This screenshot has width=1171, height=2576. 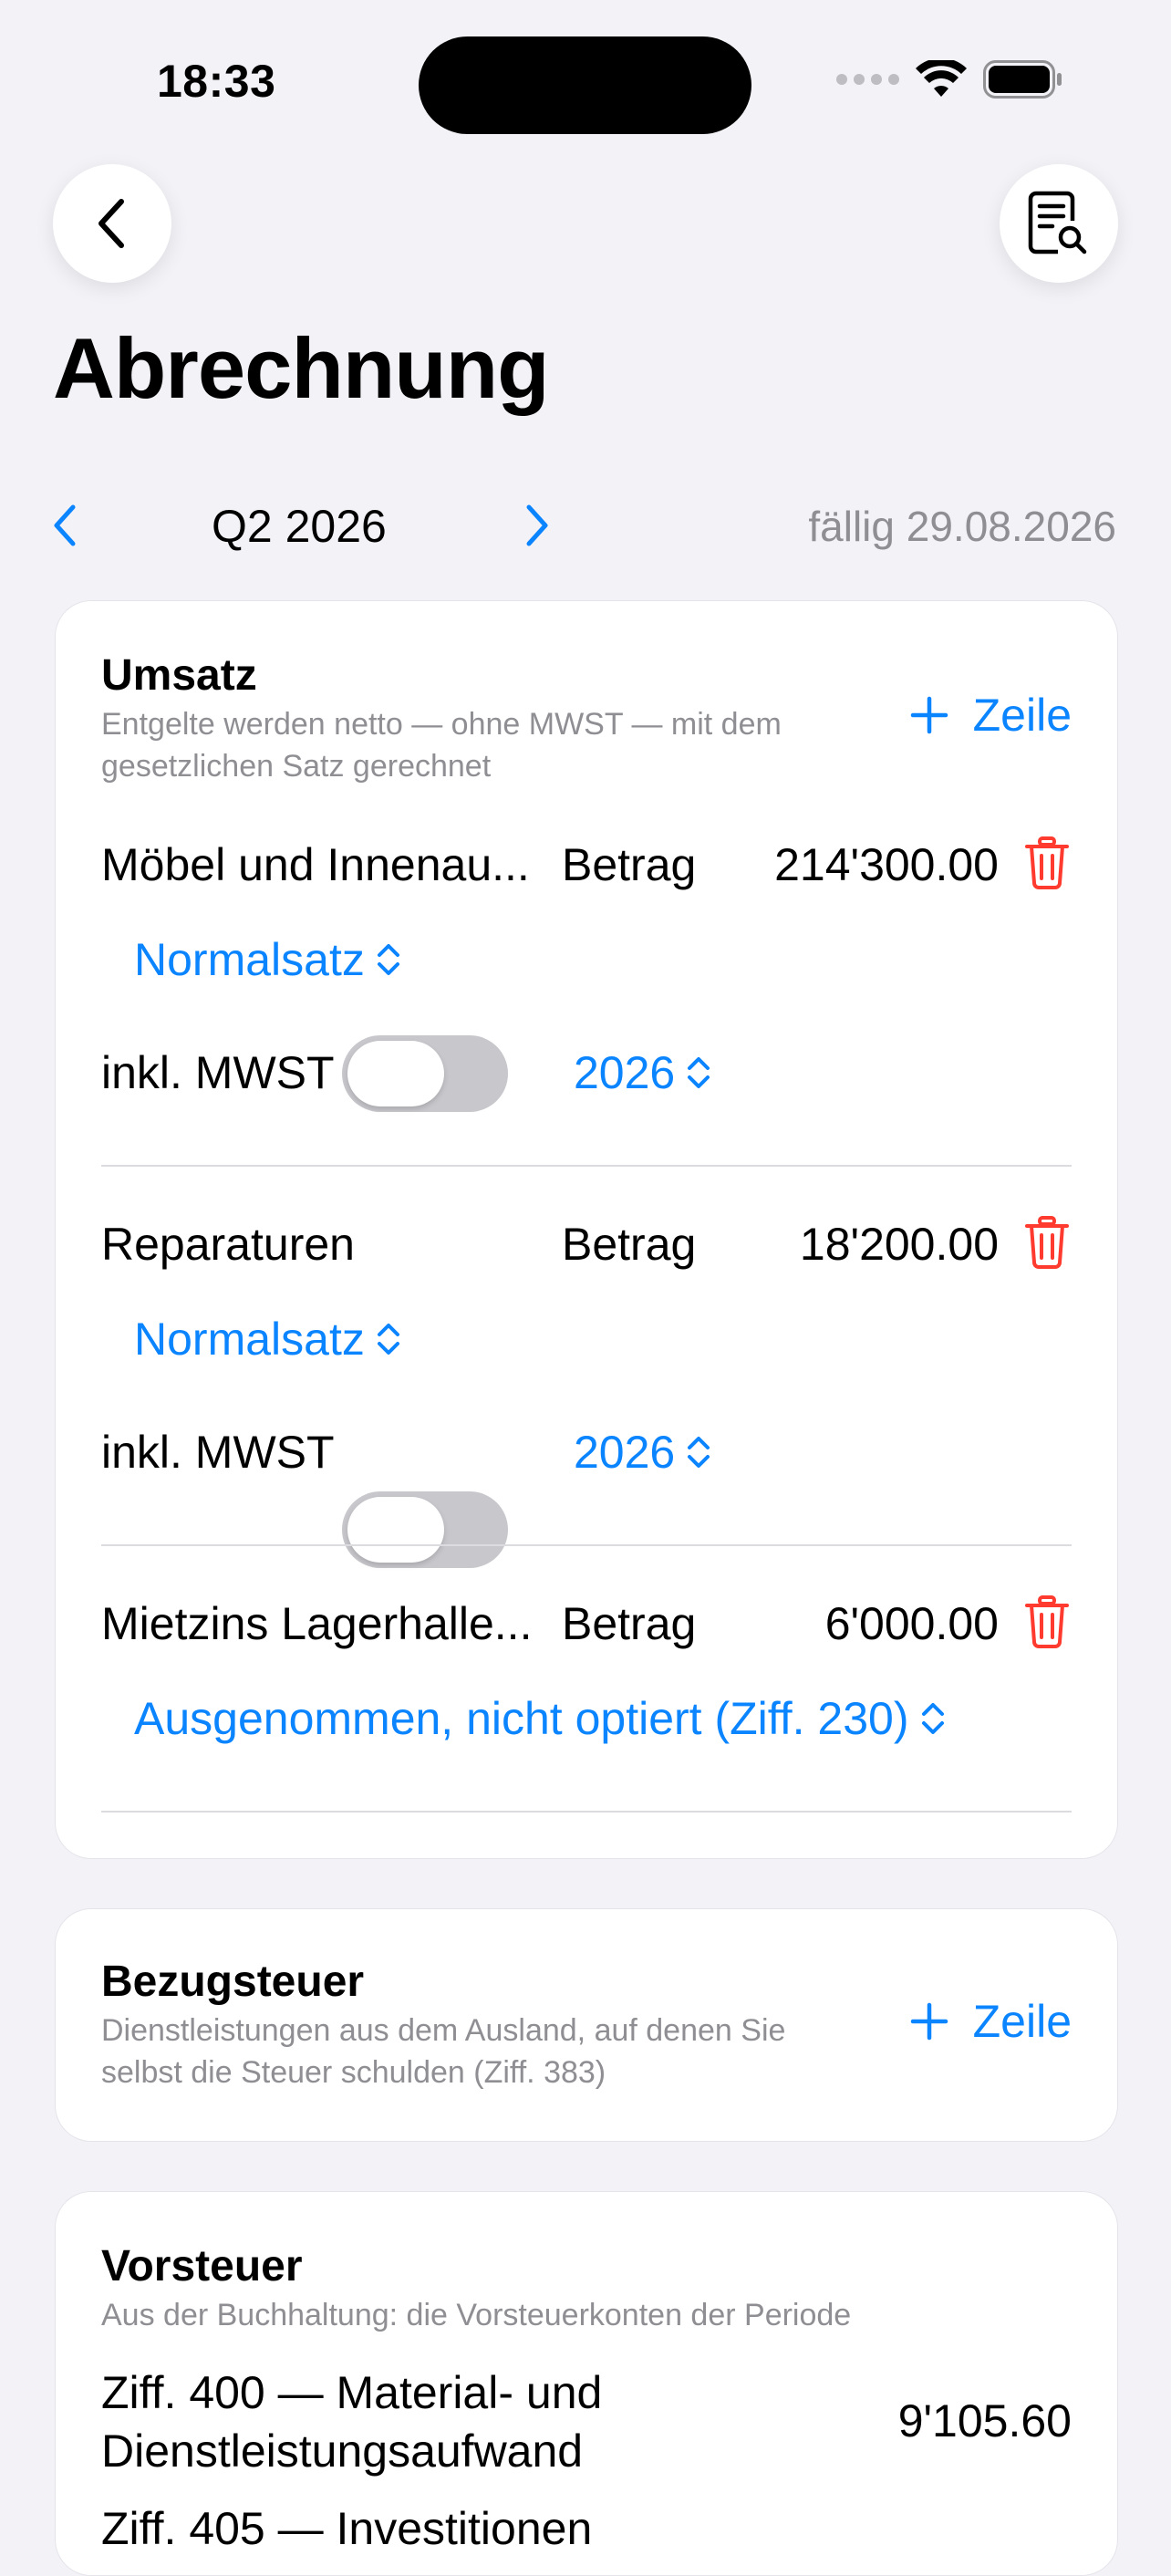 I want to click on back-button, so click(x=112, y=223).